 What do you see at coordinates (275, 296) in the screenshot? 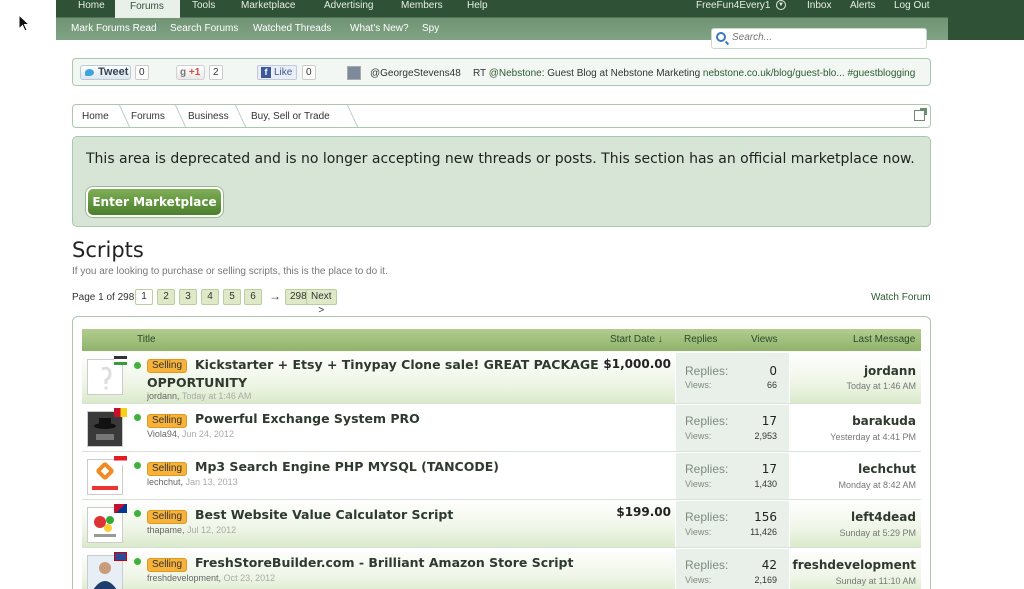
I see `page-jump-arrow-icon: →` at bounding box center [275, 296].